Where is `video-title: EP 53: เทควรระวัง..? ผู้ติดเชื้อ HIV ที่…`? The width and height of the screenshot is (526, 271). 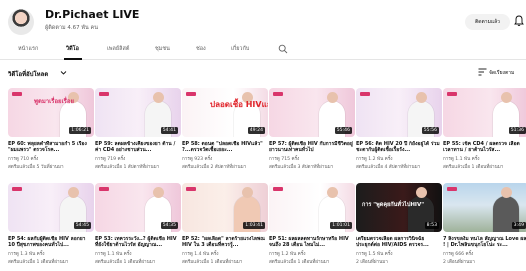 video-title: EP 53: เทควรระวัง..? ผู้ติดเชื้อ HIV ที่… is located at coordinates (138, 242).